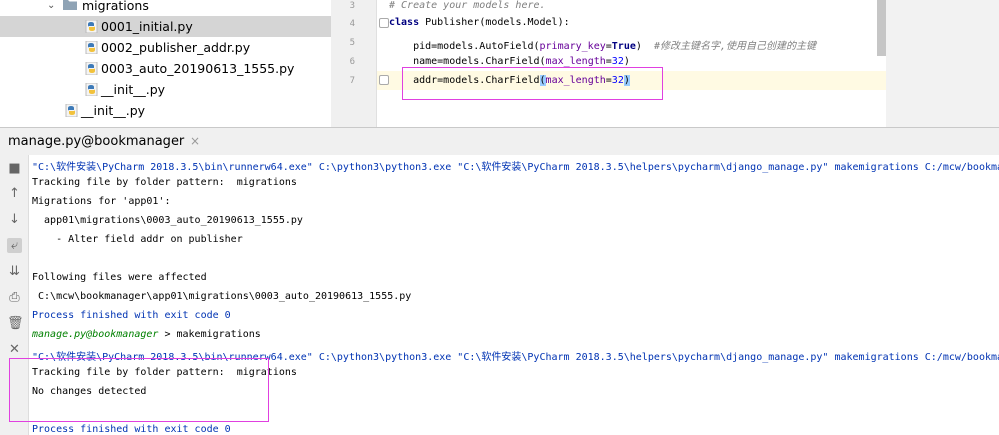 The image size is (999, 435). What do you see at coordinates (195, 141) in the screenshot?
I see `close-icon: ×` at bounding box center [195, 141].